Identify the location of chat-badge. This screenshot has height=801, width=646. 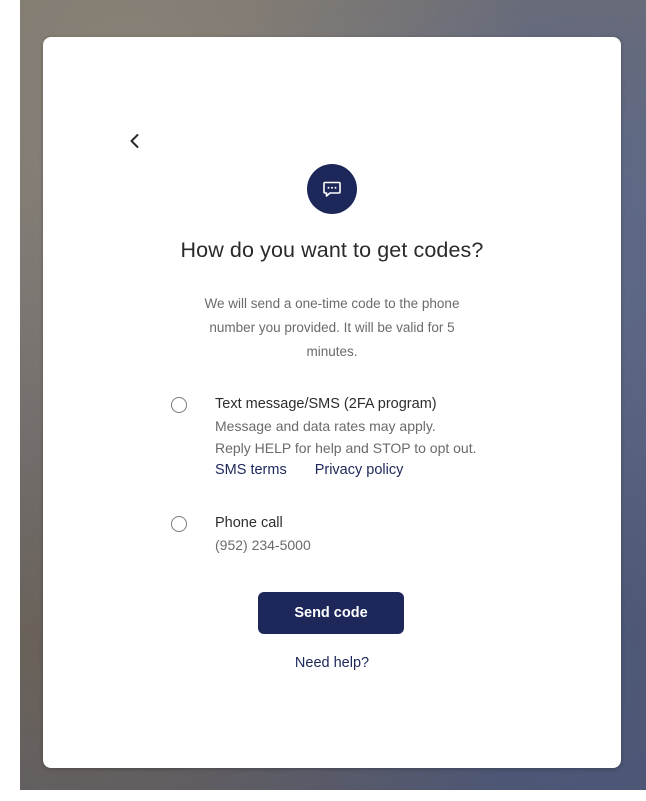
(332, 189).